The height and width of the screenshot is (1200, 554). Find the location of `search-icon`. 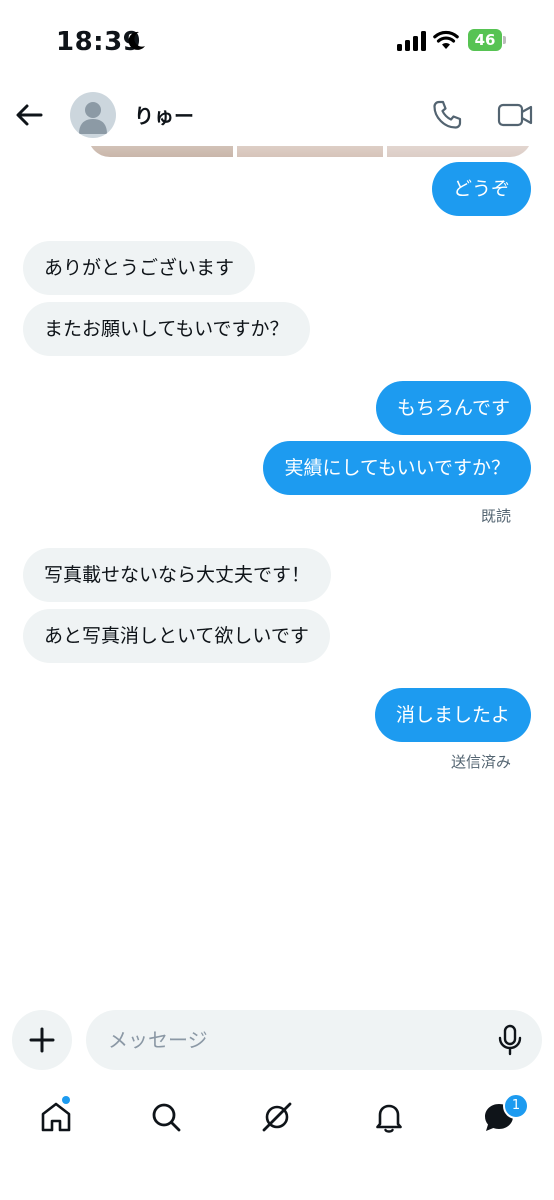

search-icon is located at coordinates (166, 1117).